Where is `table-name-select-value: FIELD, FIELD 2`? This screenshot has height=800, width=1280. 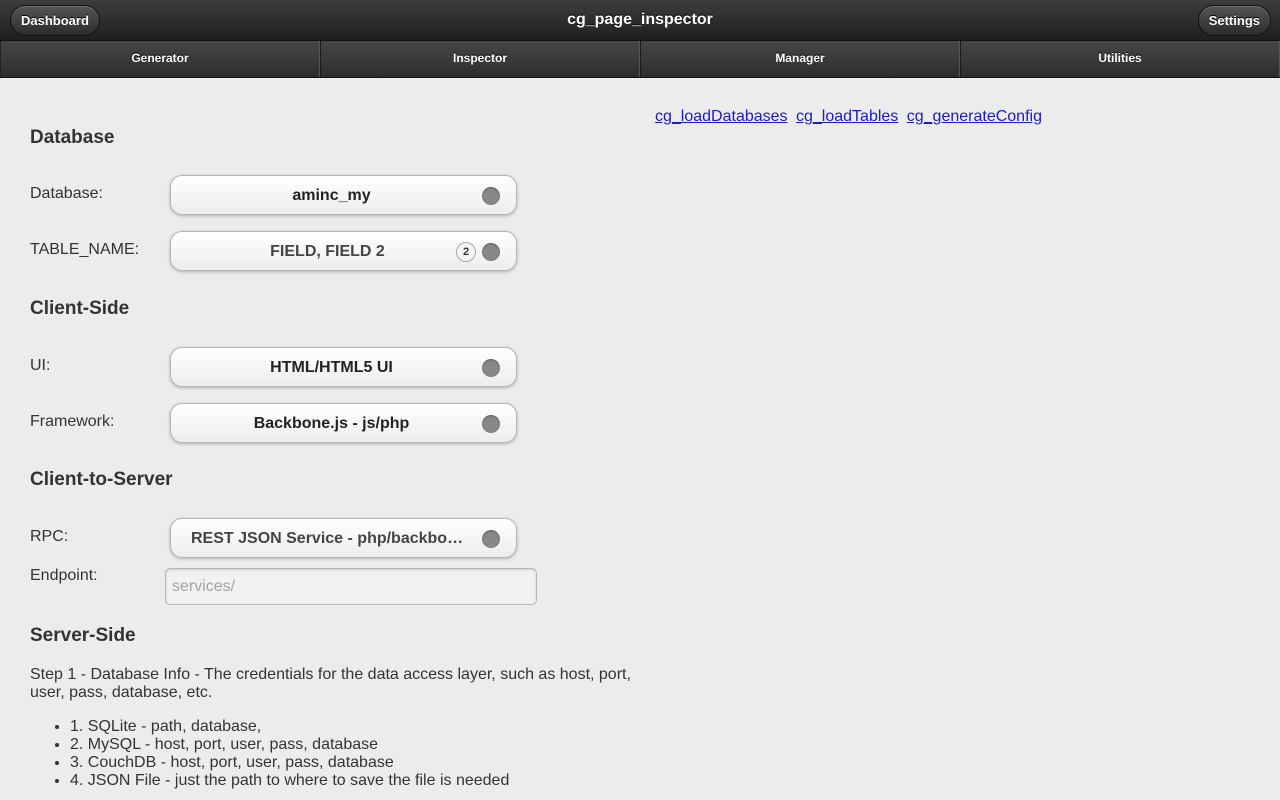 table-name-select-value: FIELD, FIELD 2 is located at coordinates (327, 251).